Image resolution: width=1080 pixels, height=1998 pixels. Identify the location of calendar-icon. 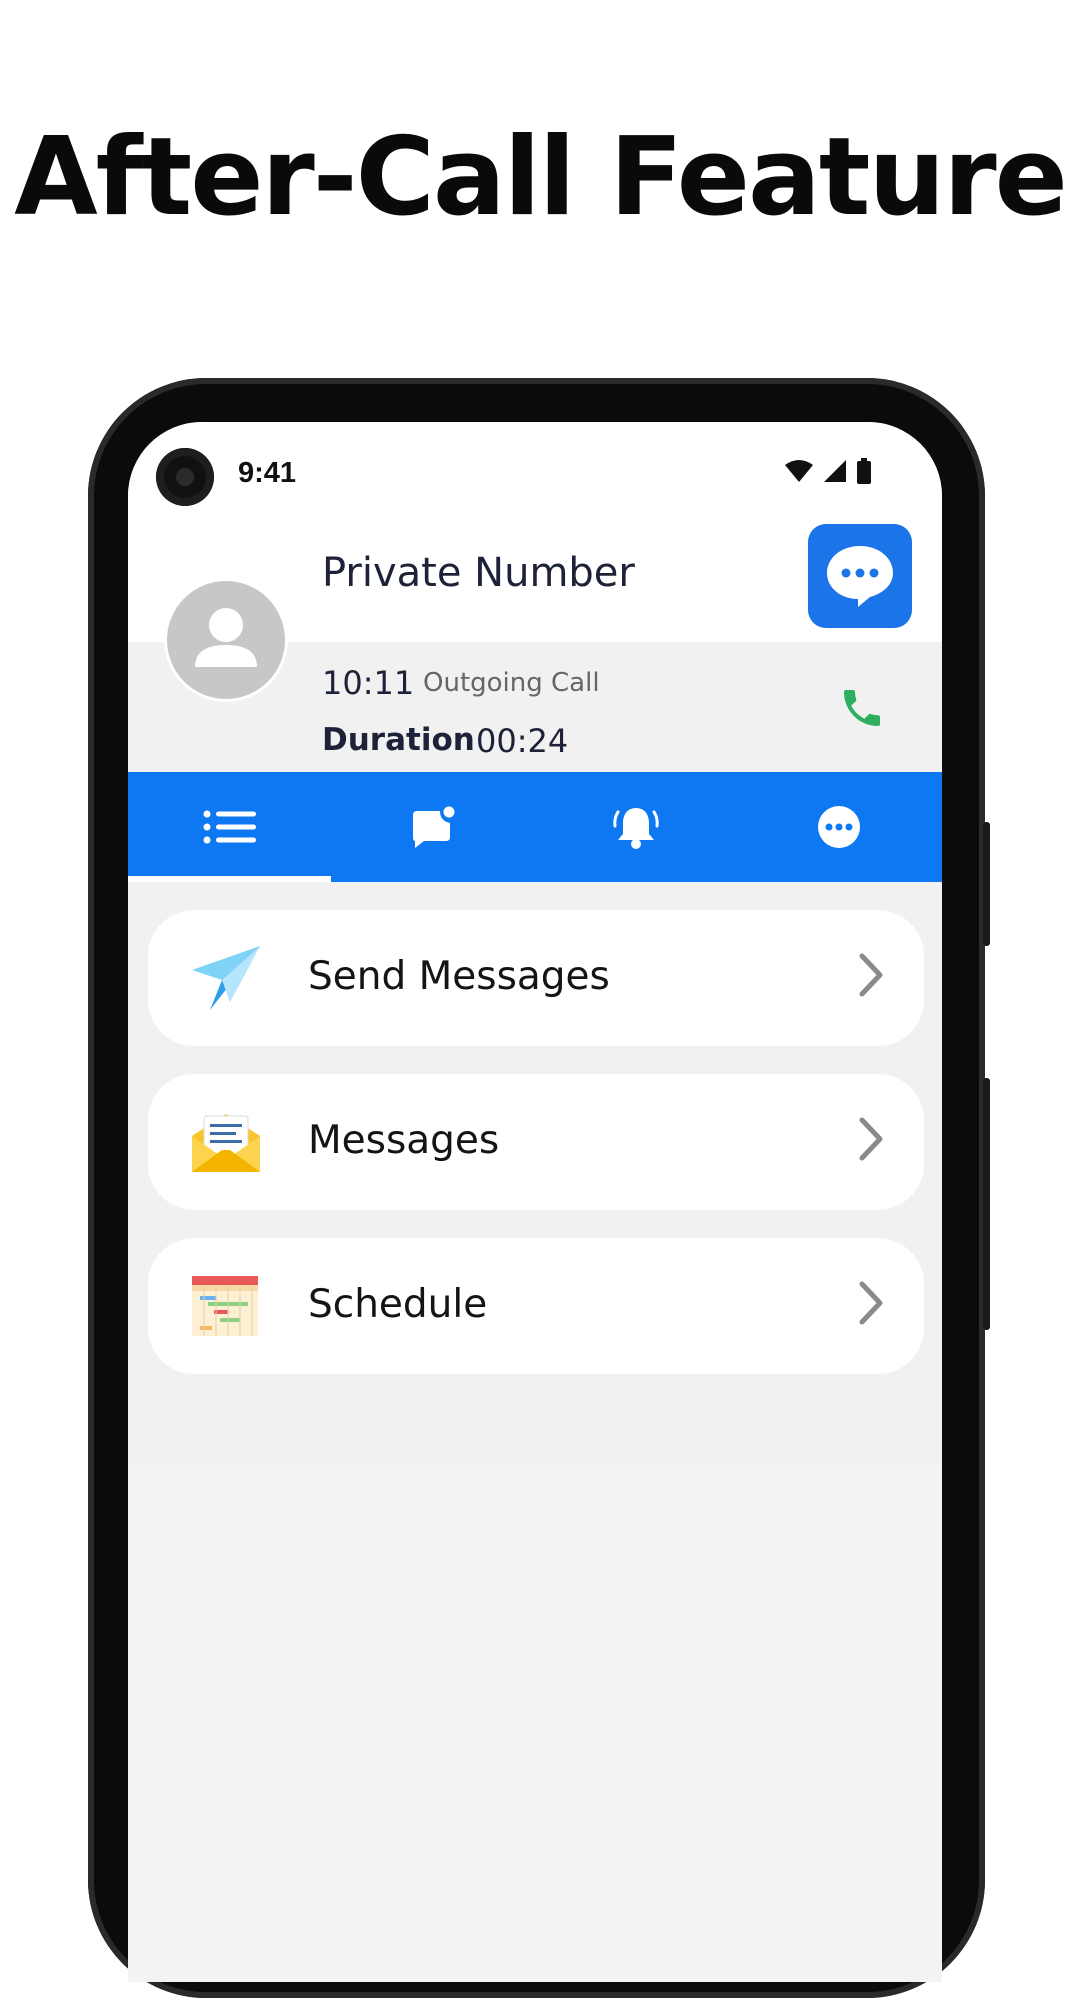
(226, 1306).